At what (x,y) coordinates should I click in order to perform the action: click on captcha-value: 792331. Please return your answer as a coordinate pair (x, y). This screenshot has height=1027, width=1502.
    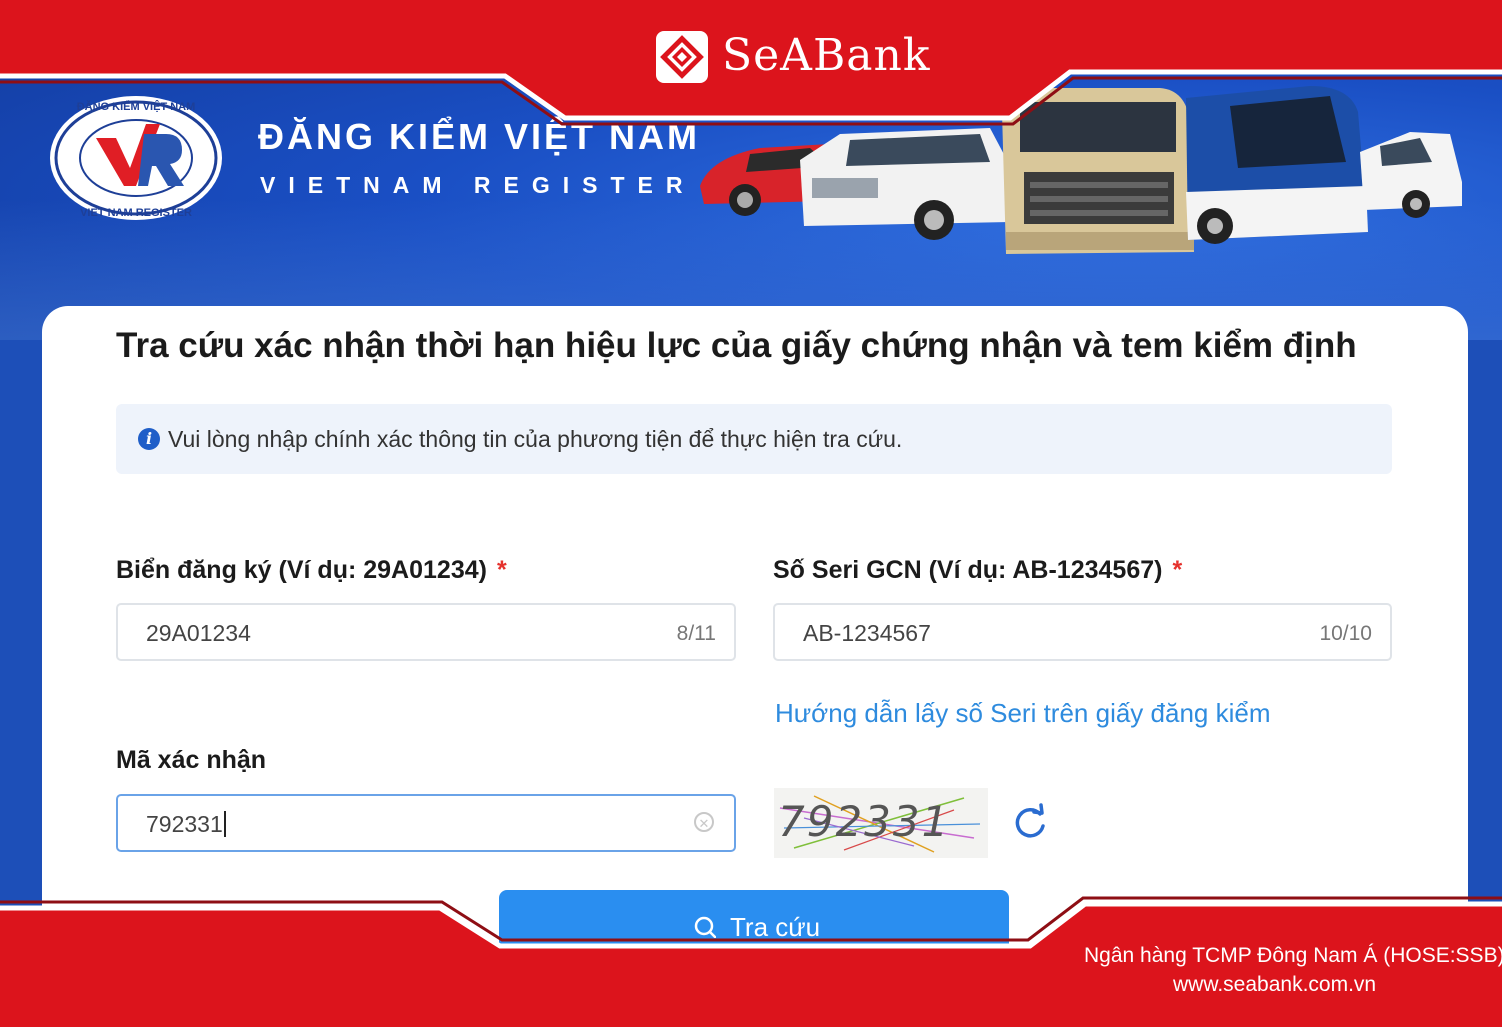
    Looking at the image, I should click on (184, 824).